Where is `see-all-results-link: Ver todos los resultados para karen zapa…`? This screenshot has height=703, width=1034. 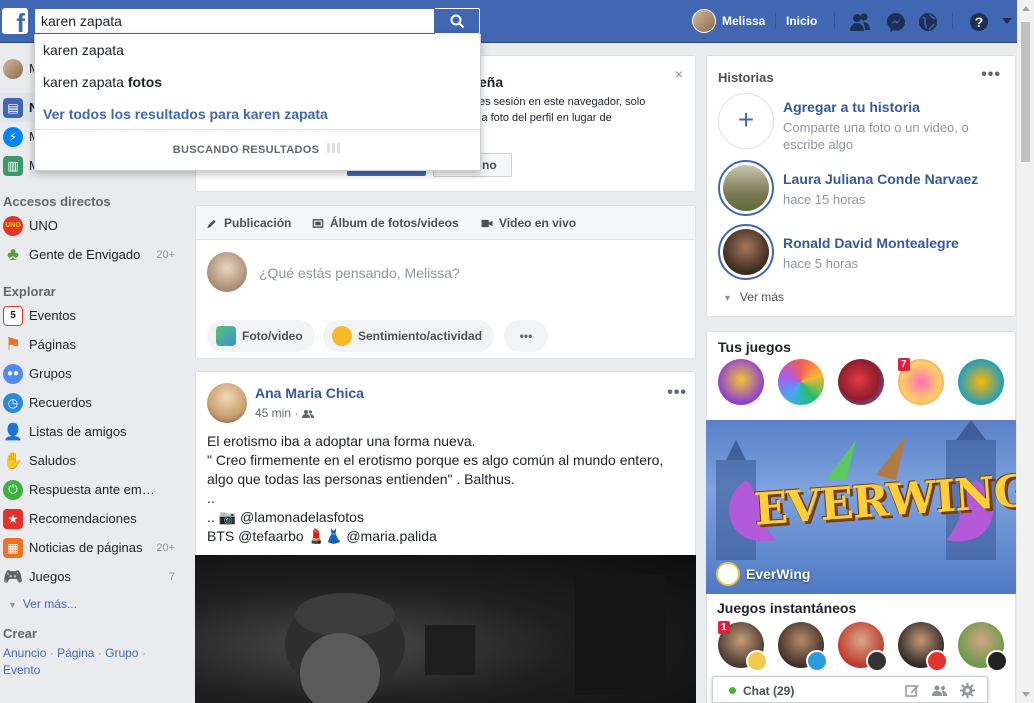 see-all-results-link: Ver todos los resultados para karen zapa… is located at coordinates (257, 114).